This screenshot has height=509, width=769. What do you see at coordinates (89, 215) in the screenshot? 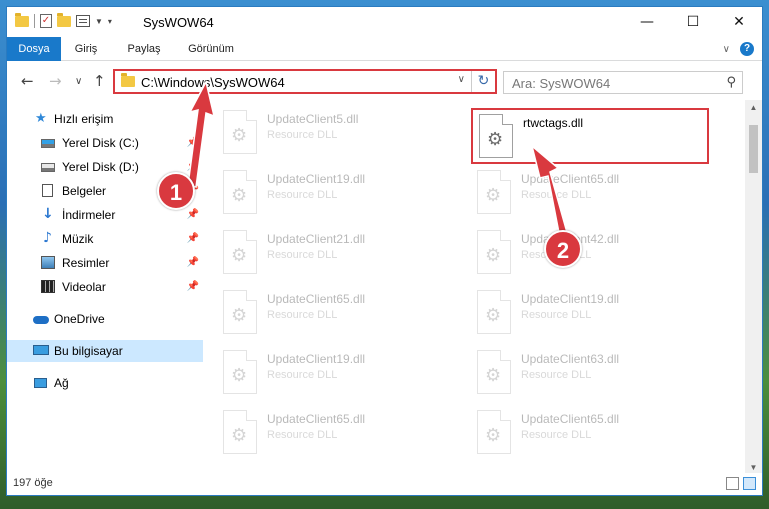
I see `sidebar-item-label: İndirmeler` at bounding box center [89, 215].